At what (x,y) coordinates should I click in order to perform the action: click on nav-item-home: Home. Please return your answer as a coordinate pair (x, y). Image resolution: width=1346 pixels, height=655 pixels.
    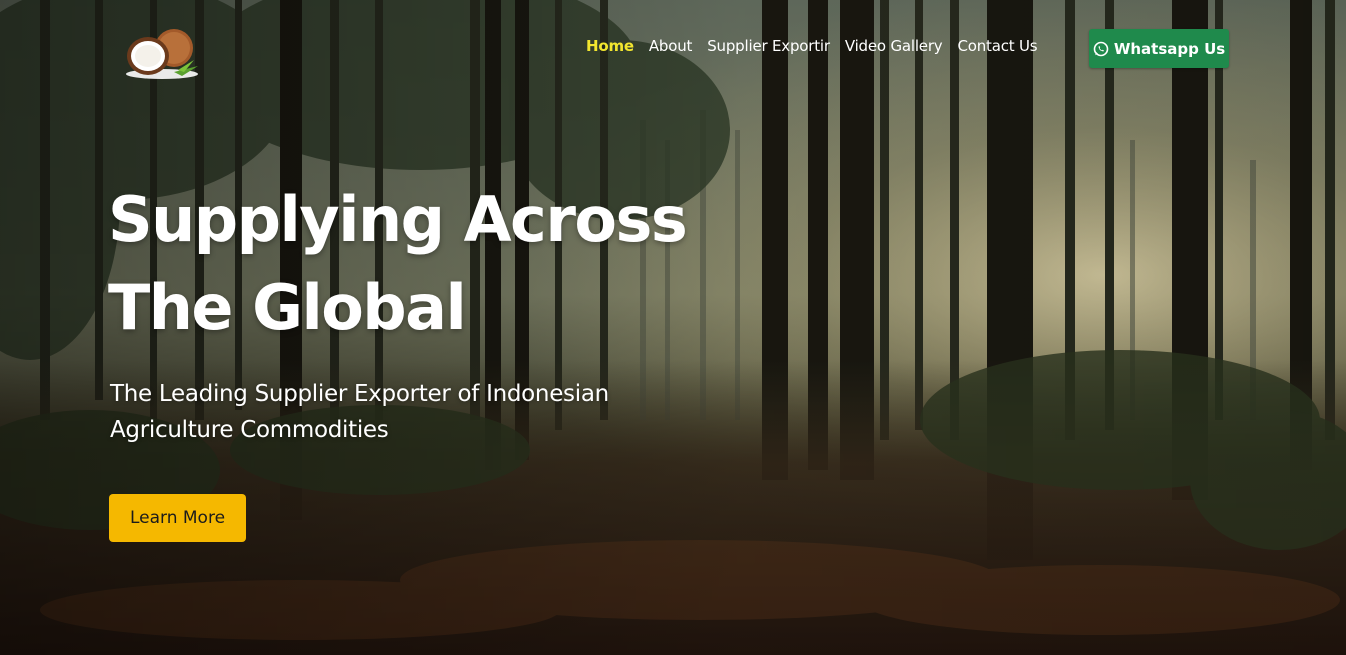
    Looking at the image, I should click on (610, 46).